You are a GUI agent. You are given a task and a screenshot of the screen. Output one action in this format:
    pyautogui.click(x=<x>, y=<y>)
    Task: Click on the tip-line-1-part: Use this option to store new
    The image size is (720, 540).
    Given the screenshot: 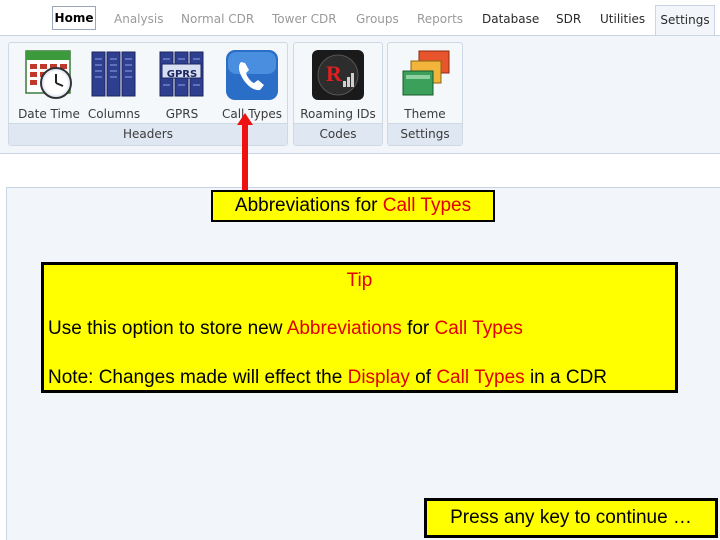 What is the action you would take?
    pyautogui.click(x=167, y=328)
    